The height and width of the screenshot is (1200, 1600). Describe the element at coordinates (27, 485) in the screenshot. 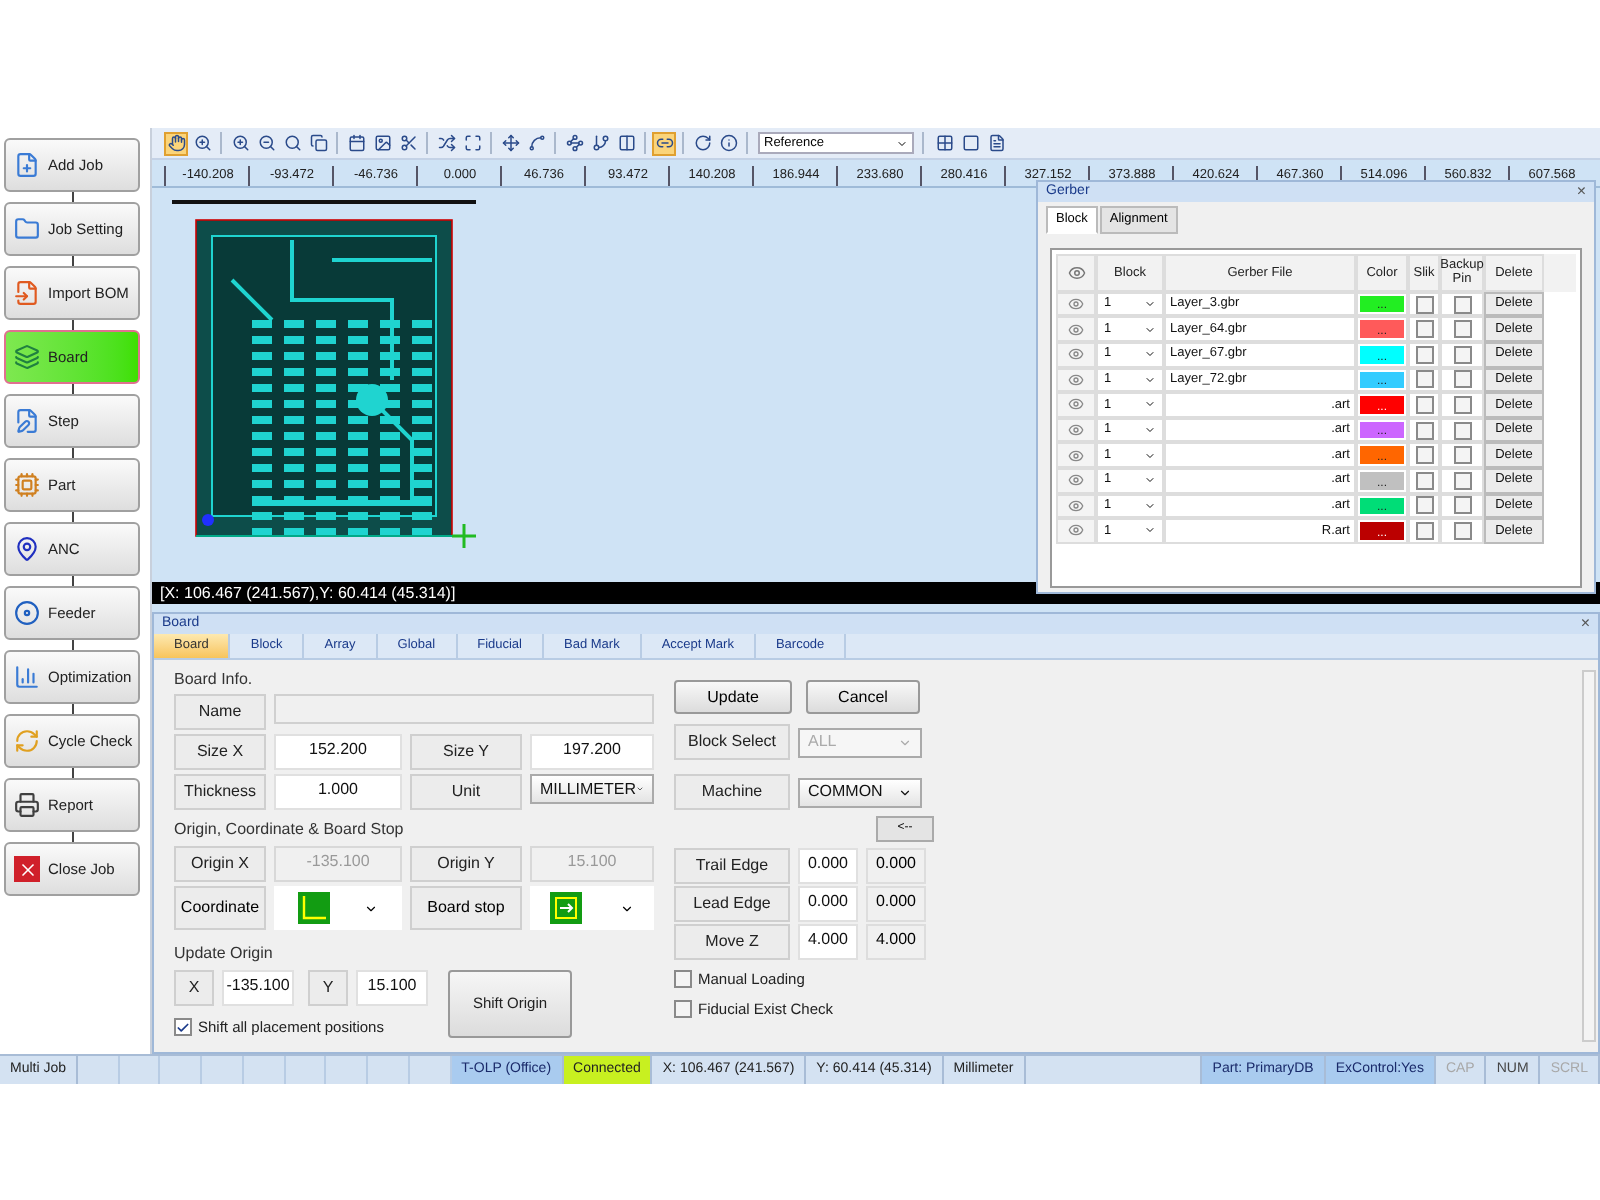

I see `chip-icon` at that location.